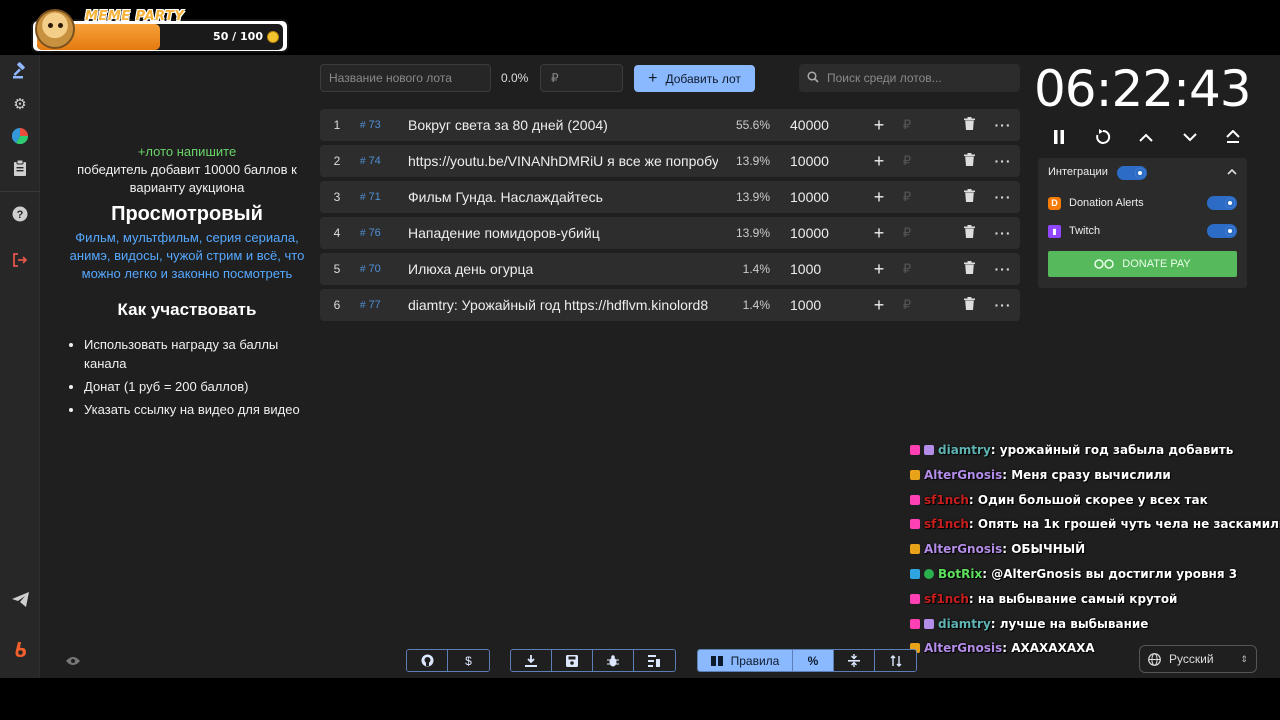 This screenshot has height=720, width=1280. I want to click on lot-id: #73, so click(380, 125).